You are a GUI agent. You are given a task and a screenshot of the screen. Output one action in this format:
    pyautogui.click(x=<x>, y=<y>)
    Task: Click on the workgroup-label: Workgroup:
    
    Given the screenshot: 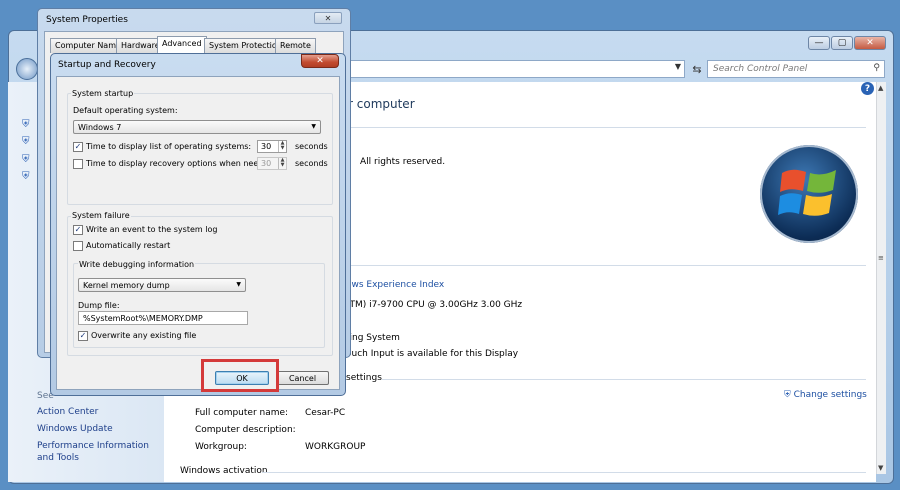 What is the action you would take?
    pyautogui.click(x=221, y=447)
    